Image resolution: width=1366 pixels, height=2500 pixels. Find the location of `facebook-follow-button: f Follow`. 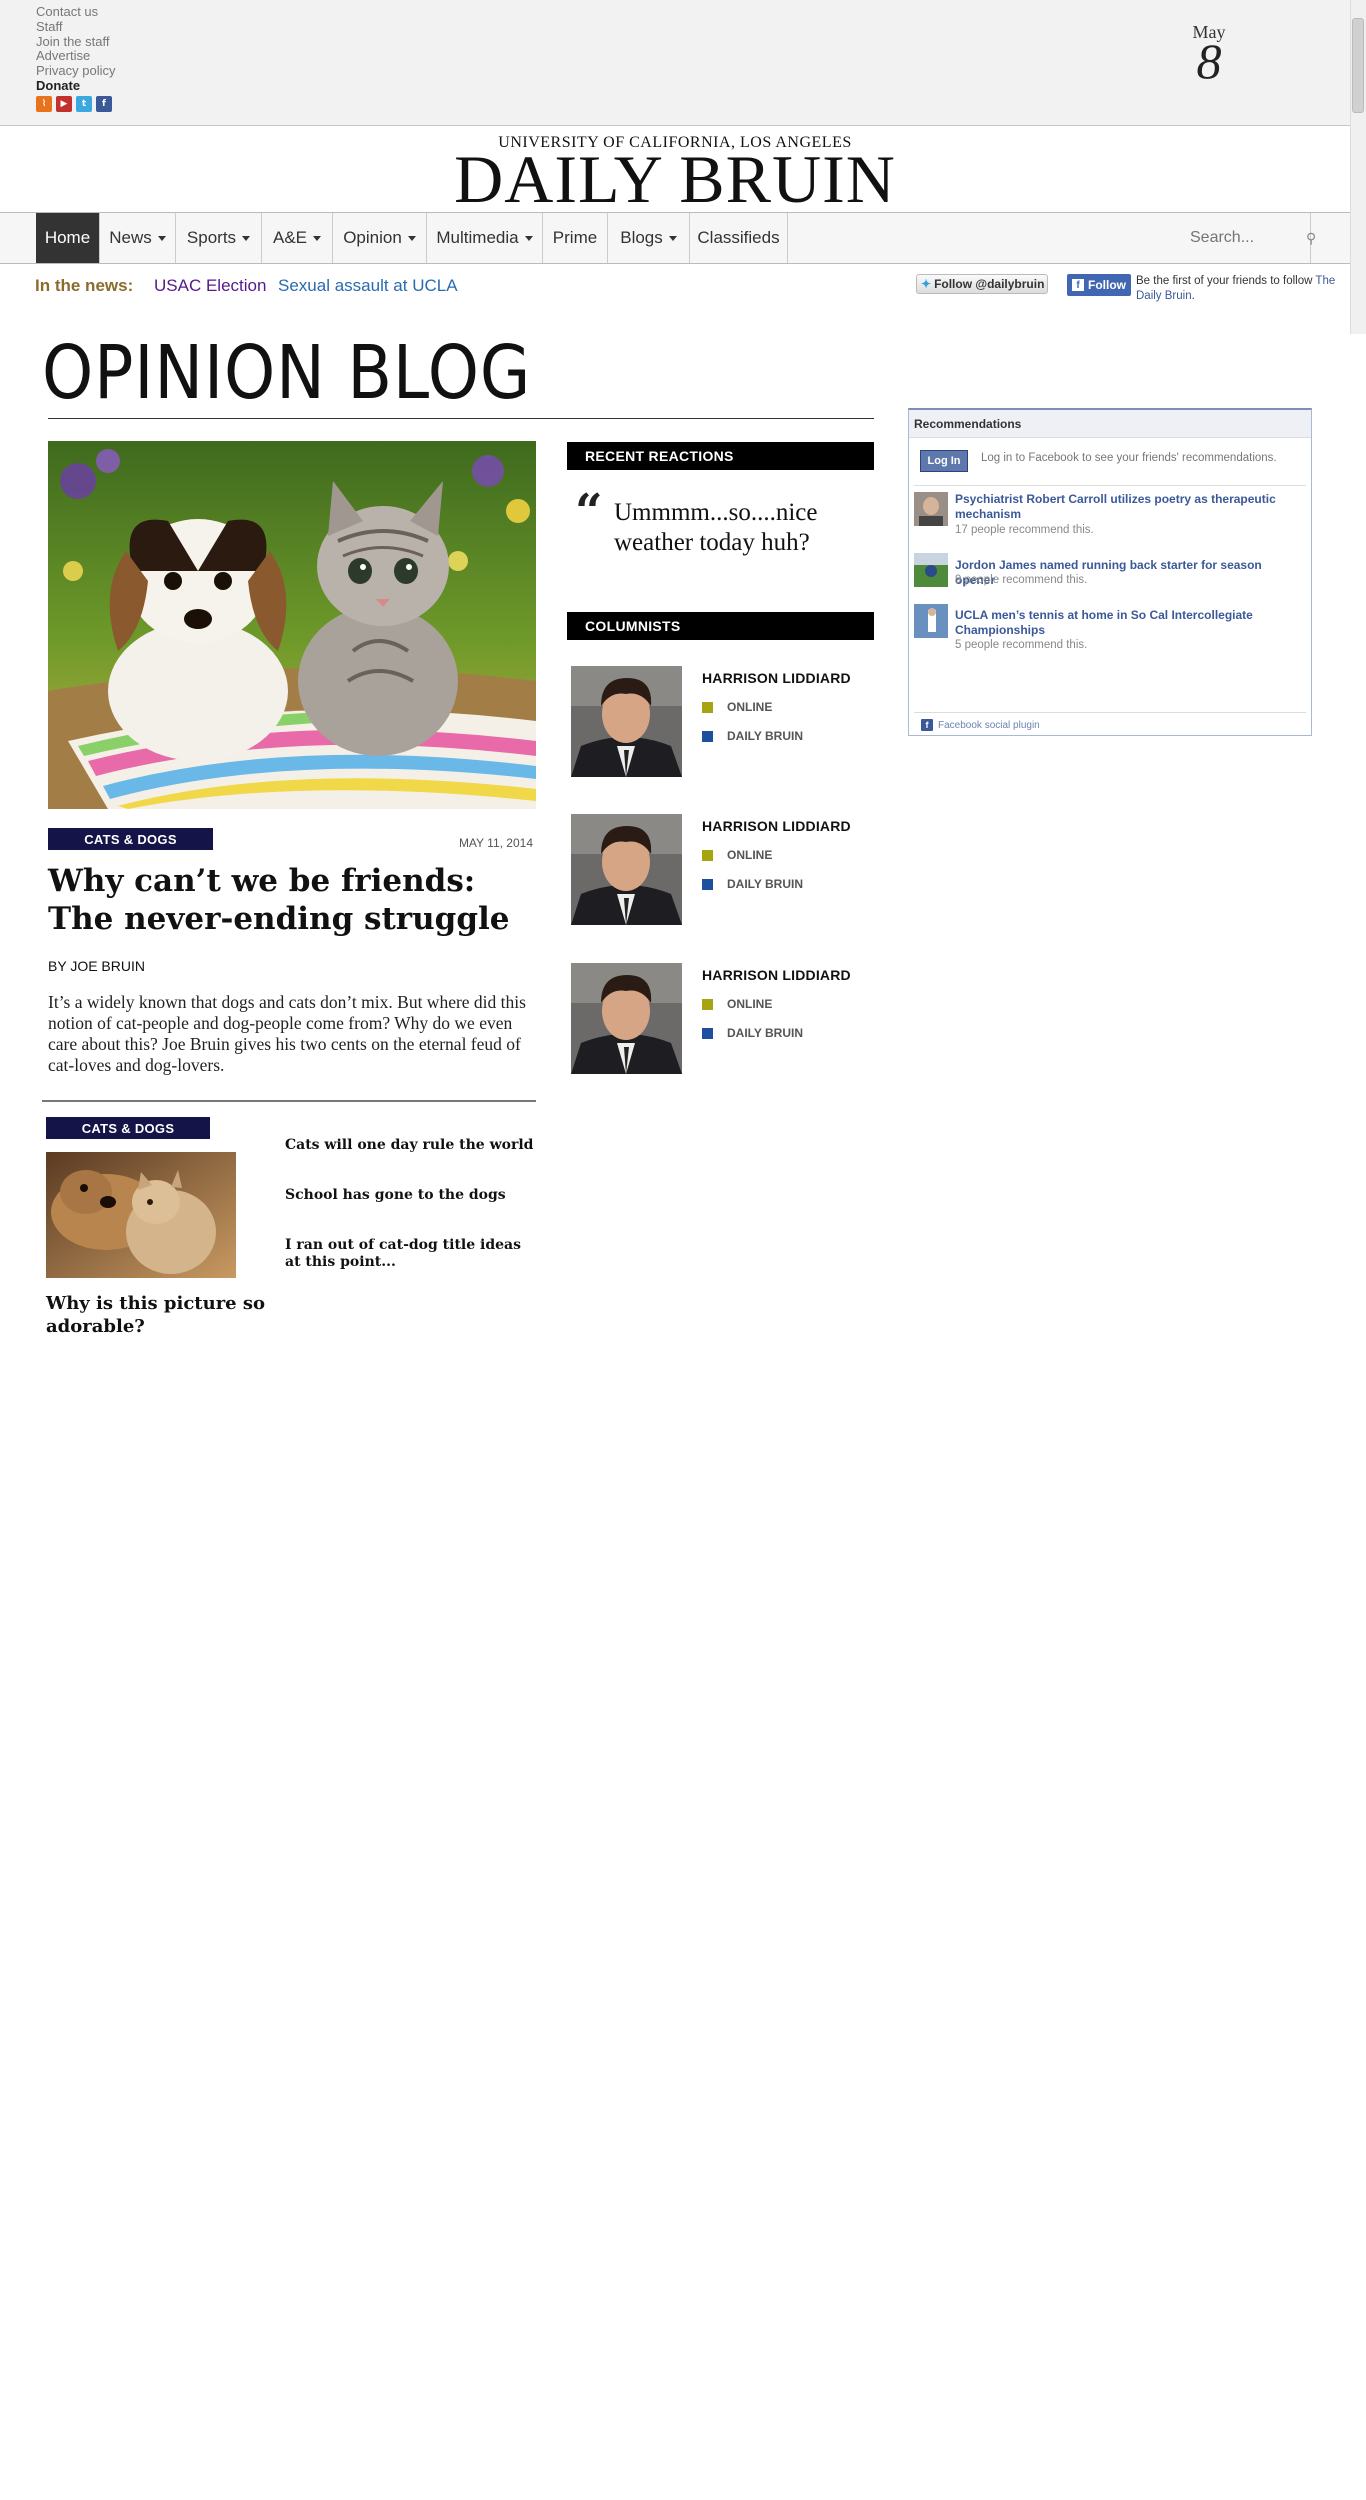

facebook-follow-button: f Follow is located at coordinates (1099, 285).